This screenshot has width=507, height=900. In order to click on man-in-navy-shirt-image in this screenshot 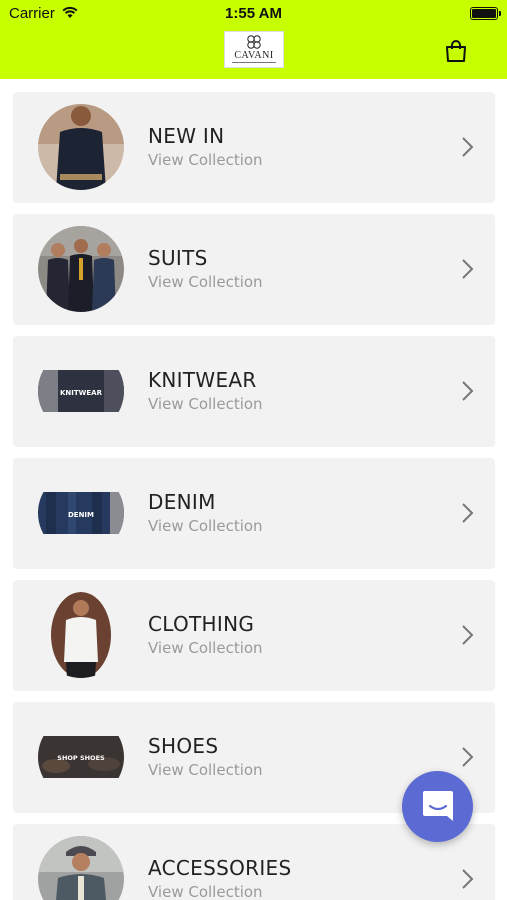, I will do `click(81, 147)`.